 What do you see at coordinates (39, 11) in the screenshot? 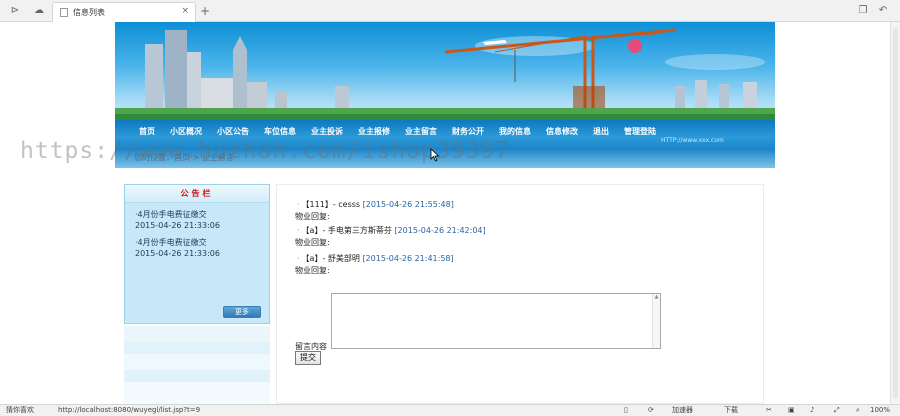
I see `cloud-icon: ☁` at bounding box center [39, 11].